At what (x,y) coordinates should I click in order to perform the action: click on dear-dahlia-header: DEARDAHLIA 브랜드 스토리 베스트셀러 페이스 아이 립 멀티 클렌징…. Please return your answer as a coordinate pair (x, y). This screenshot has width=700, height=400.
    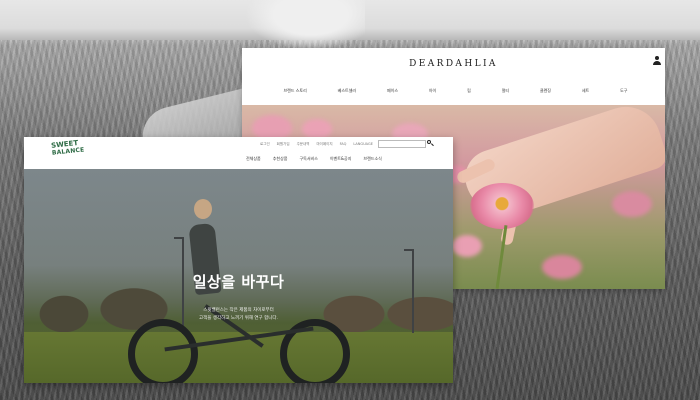
    Looking at the image, I should click on (453, 76).